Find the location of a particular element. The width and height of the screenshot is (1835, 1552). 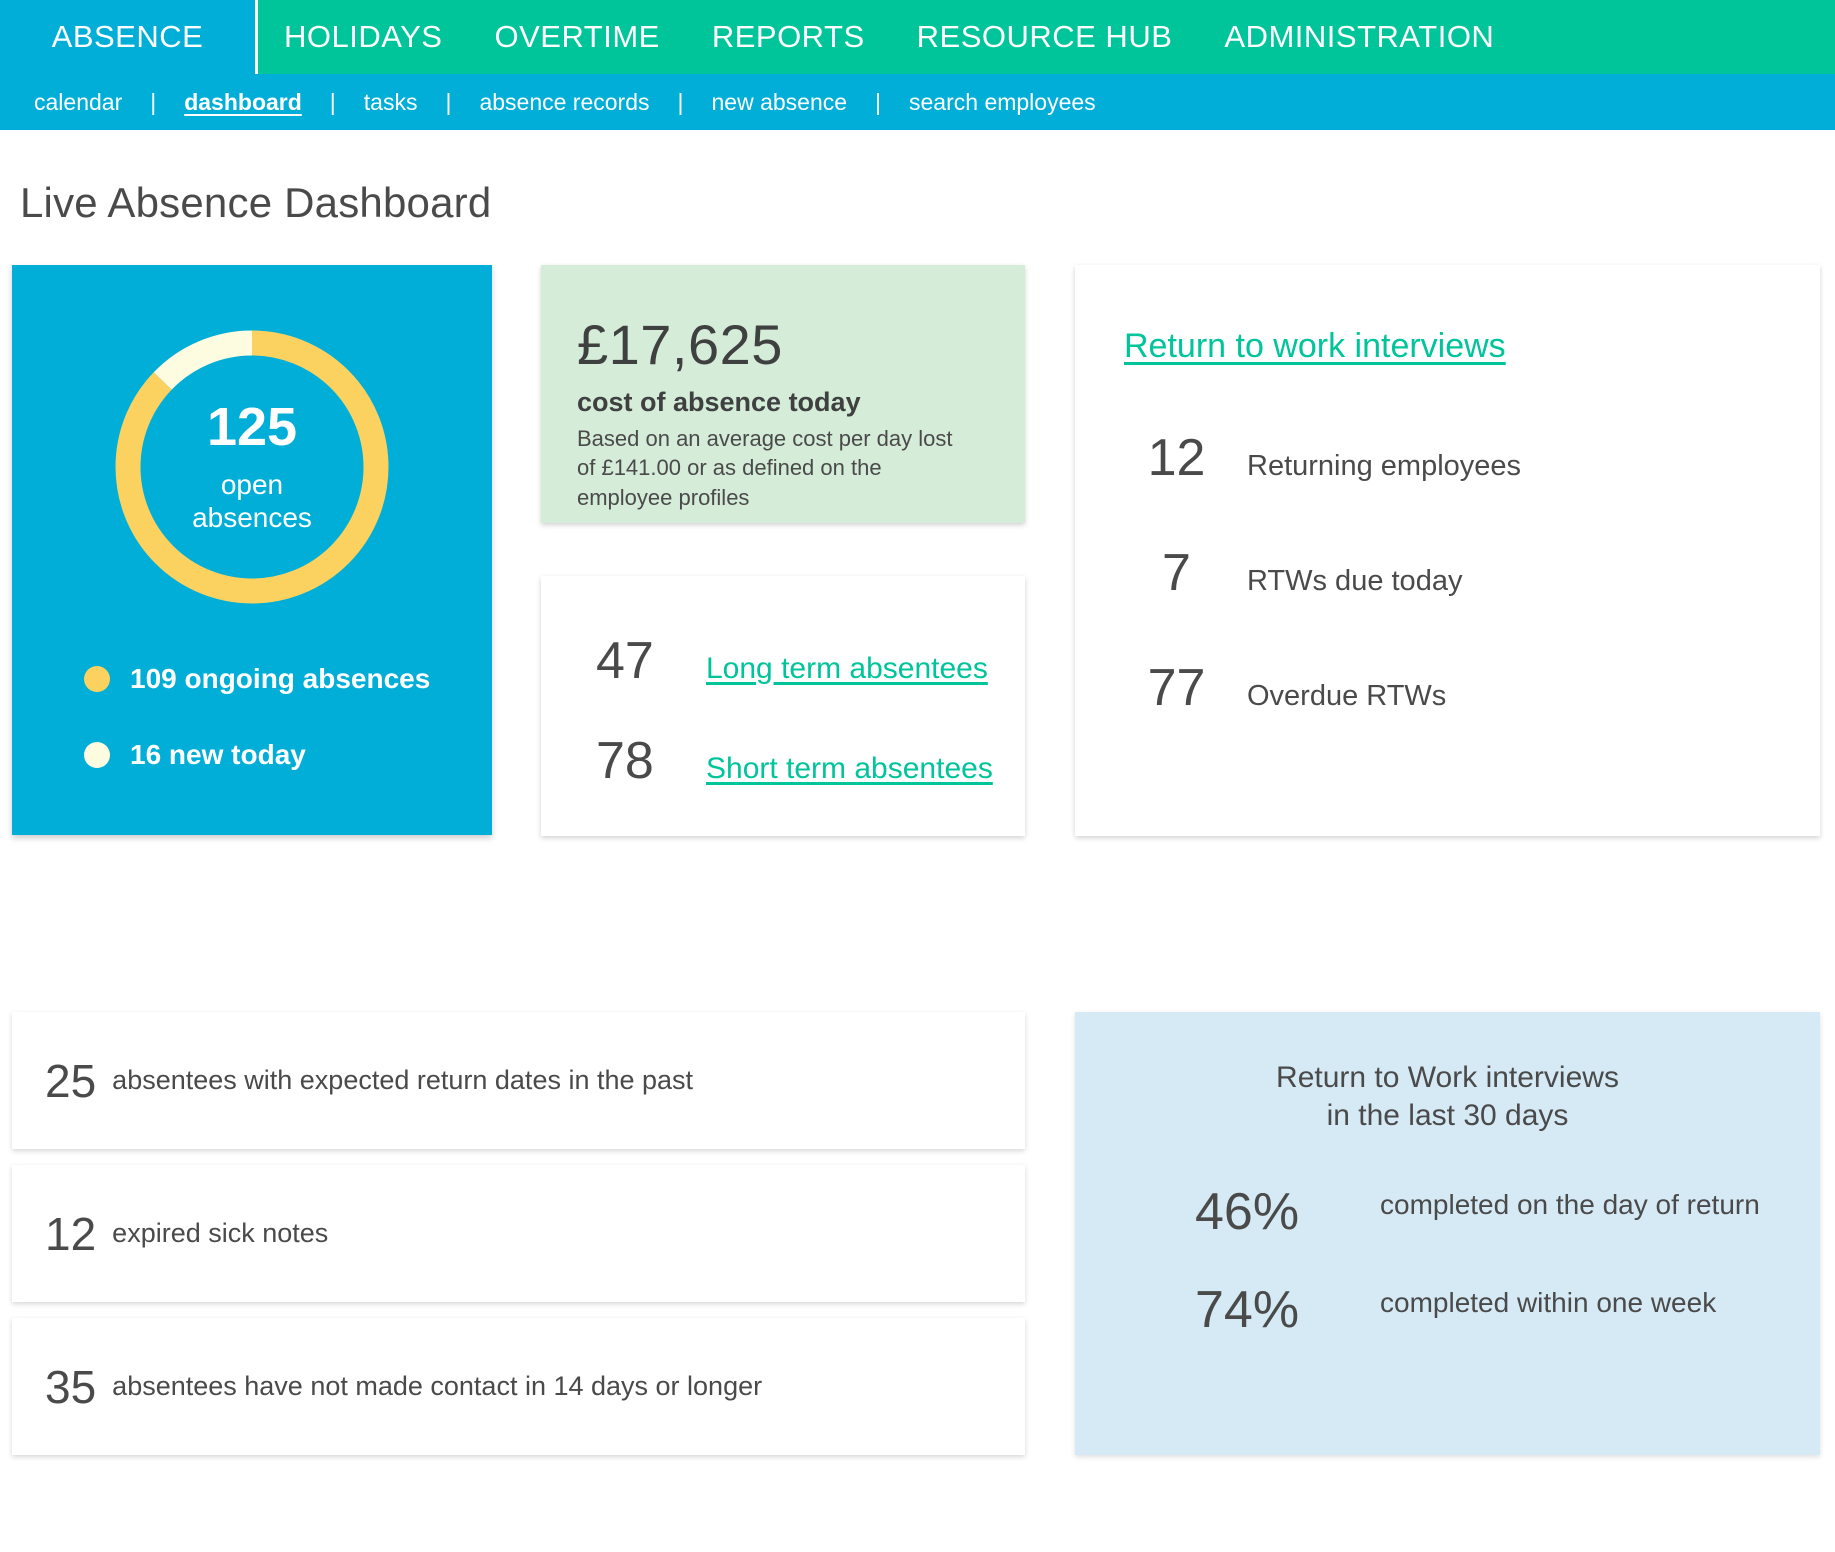

rtw-stats-row-same-day: 46% completed on the day of return is located at coordinates (1507, 1212).